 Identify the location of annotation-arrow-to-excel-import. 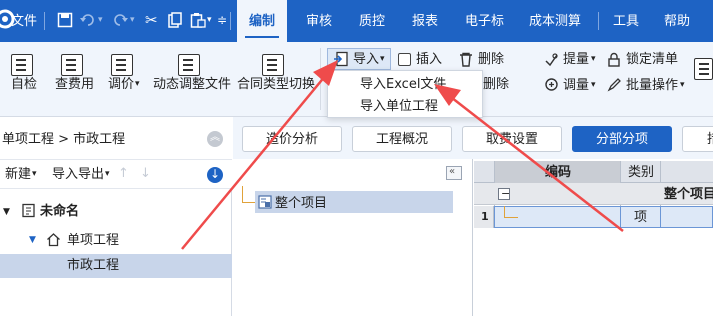
(535, 162).